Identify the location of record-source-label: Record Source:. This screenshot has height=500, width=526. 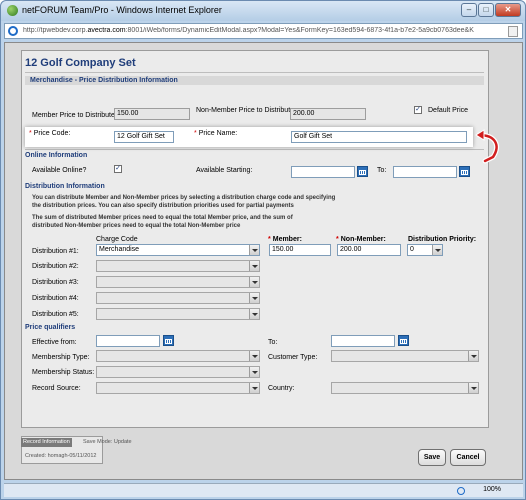
(56, 388).